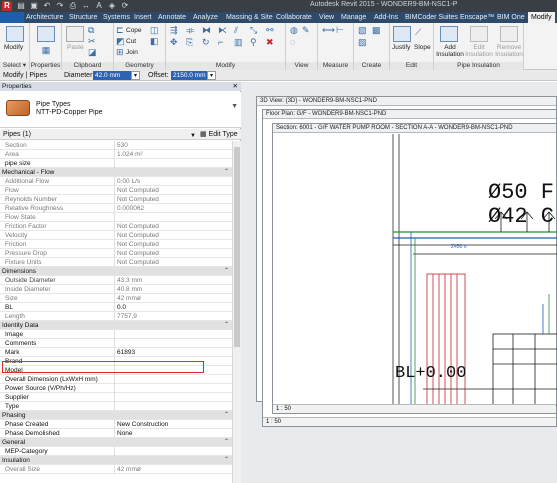  Describe the element at coordinates (292, 42) in the screenshot. I see `visibility-icon: ◌` at that location.